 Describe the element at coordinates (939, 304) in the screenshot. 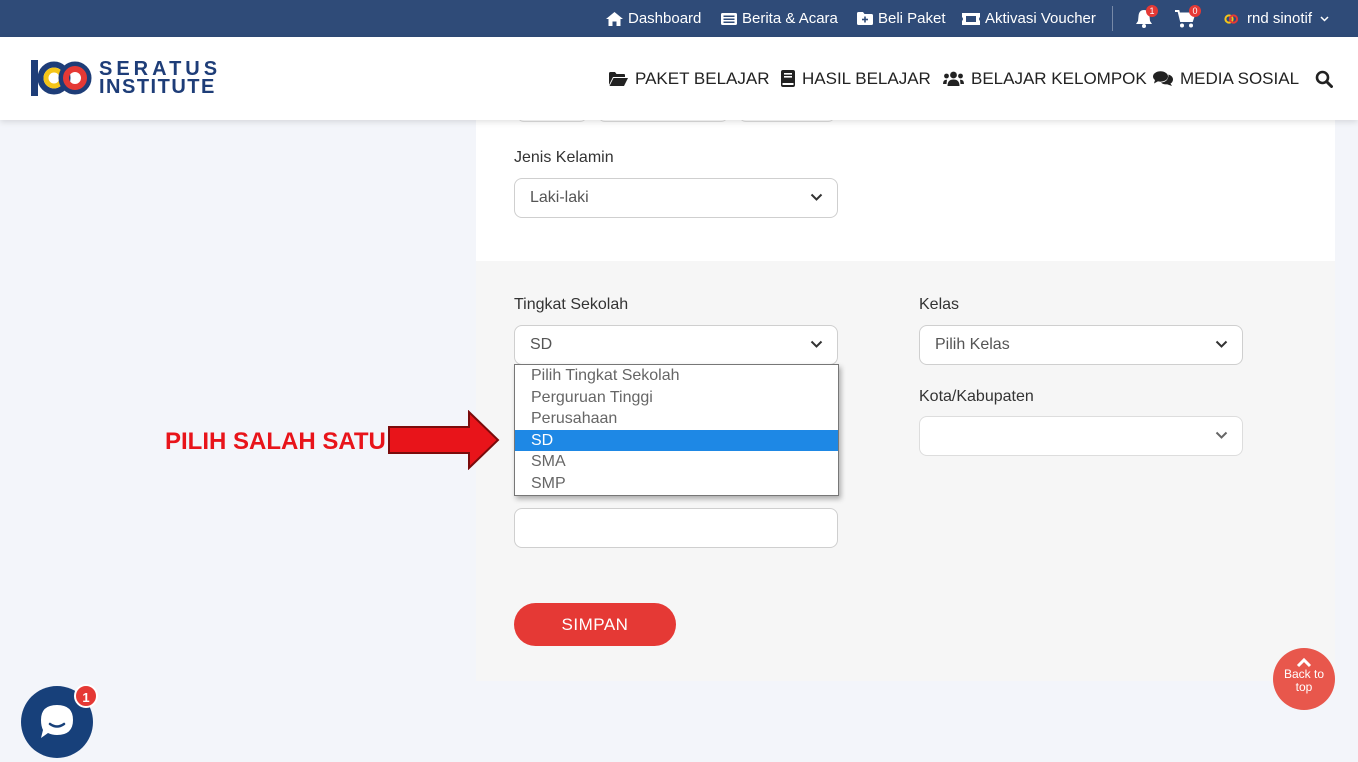

I see `kelas-label: Kelas` at that location.